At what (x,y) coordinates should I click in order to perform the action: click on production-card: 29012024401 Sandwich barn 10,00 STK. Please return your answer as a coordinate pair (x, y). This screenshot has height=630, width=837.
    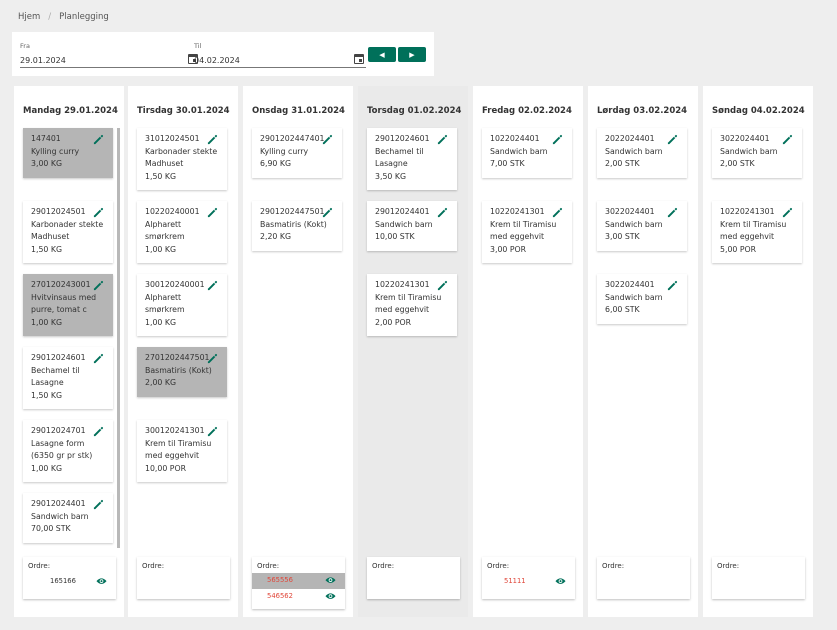
    Looking at the image, I should click on (412, 226).